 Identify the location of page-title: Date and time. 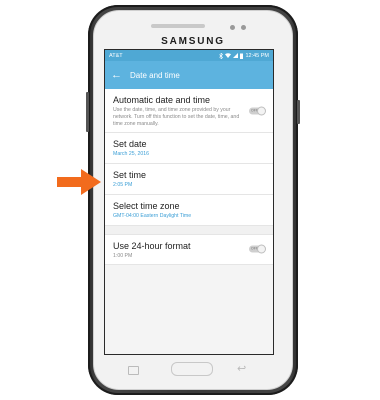
(155, 75).